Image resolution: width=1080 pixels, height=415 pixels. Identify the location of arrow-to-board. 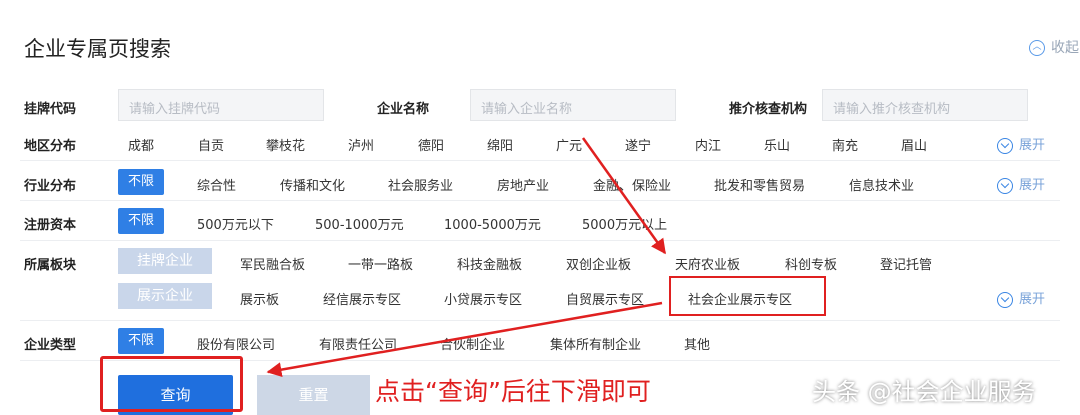
(624, 196).